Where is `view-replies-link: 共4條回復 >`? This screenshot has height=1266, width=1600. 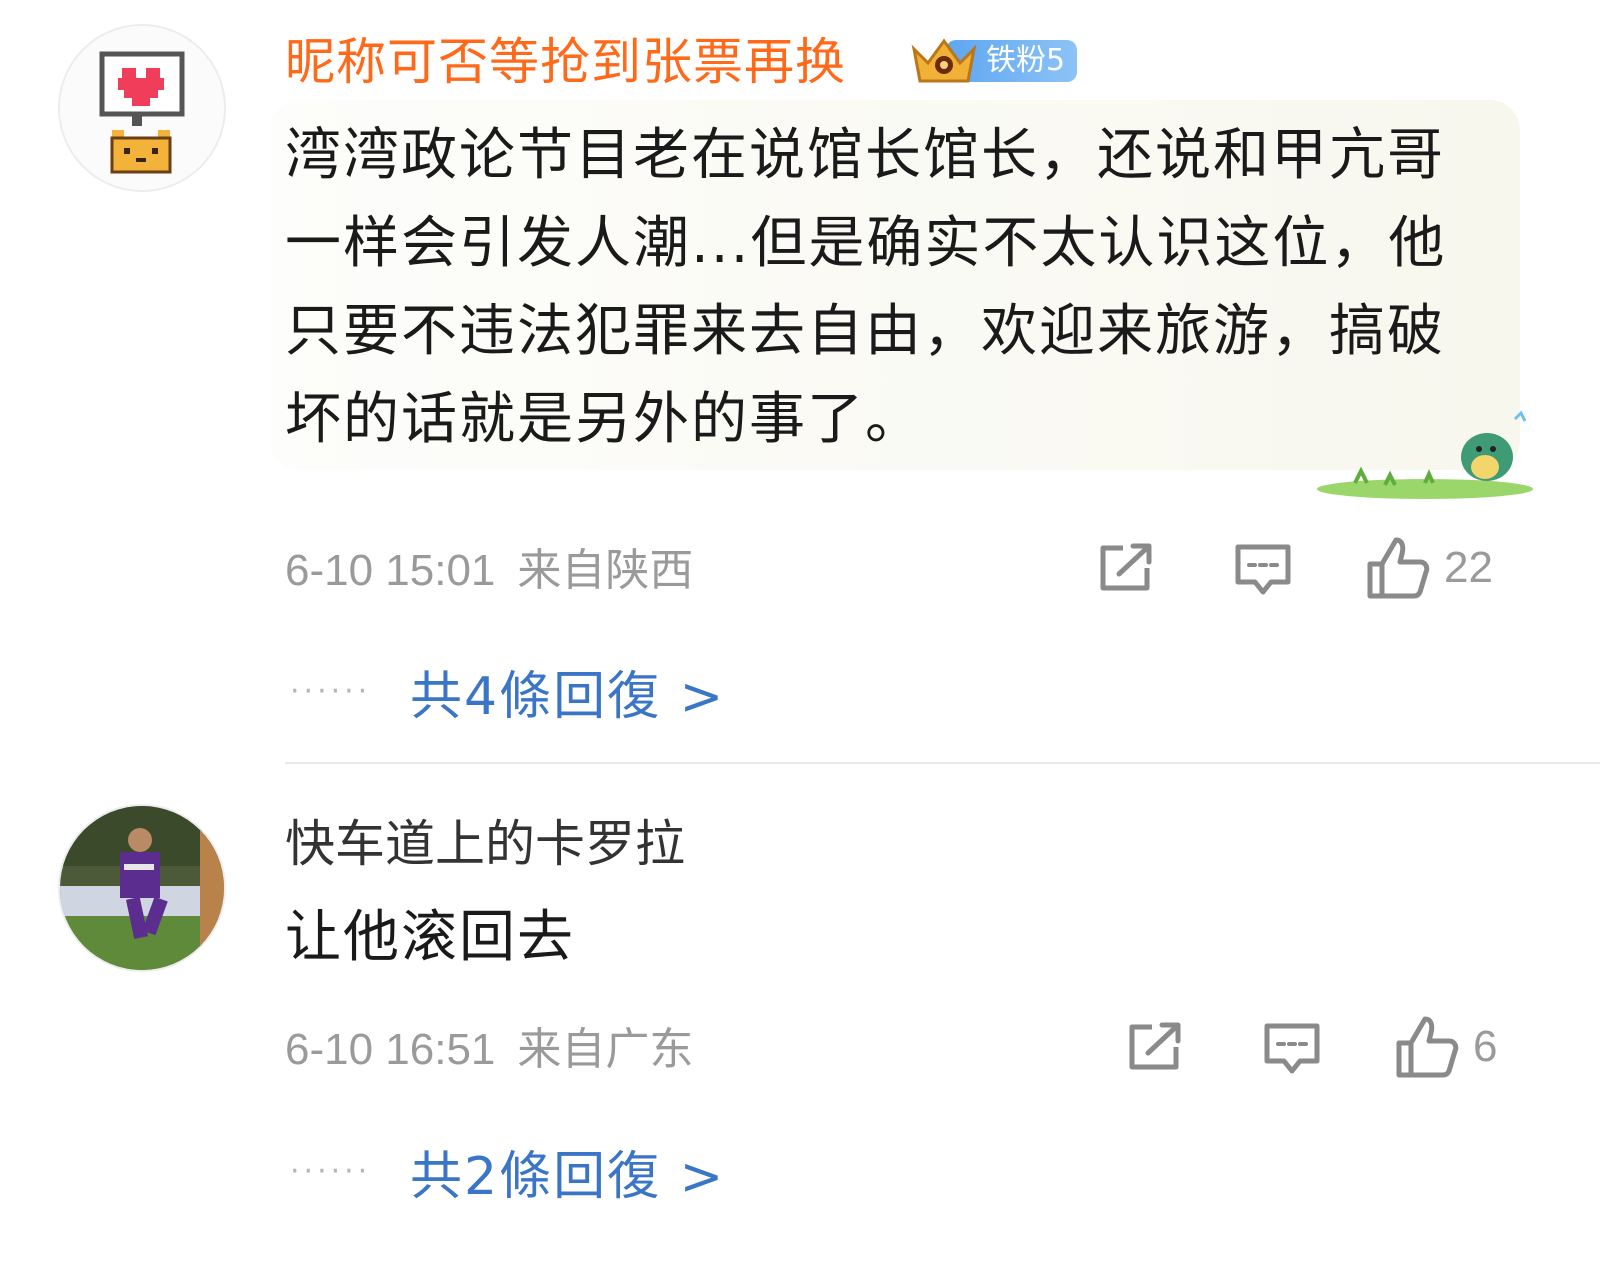
view-replies-link: 共4條回復 > is located at coordinates (567, 691).